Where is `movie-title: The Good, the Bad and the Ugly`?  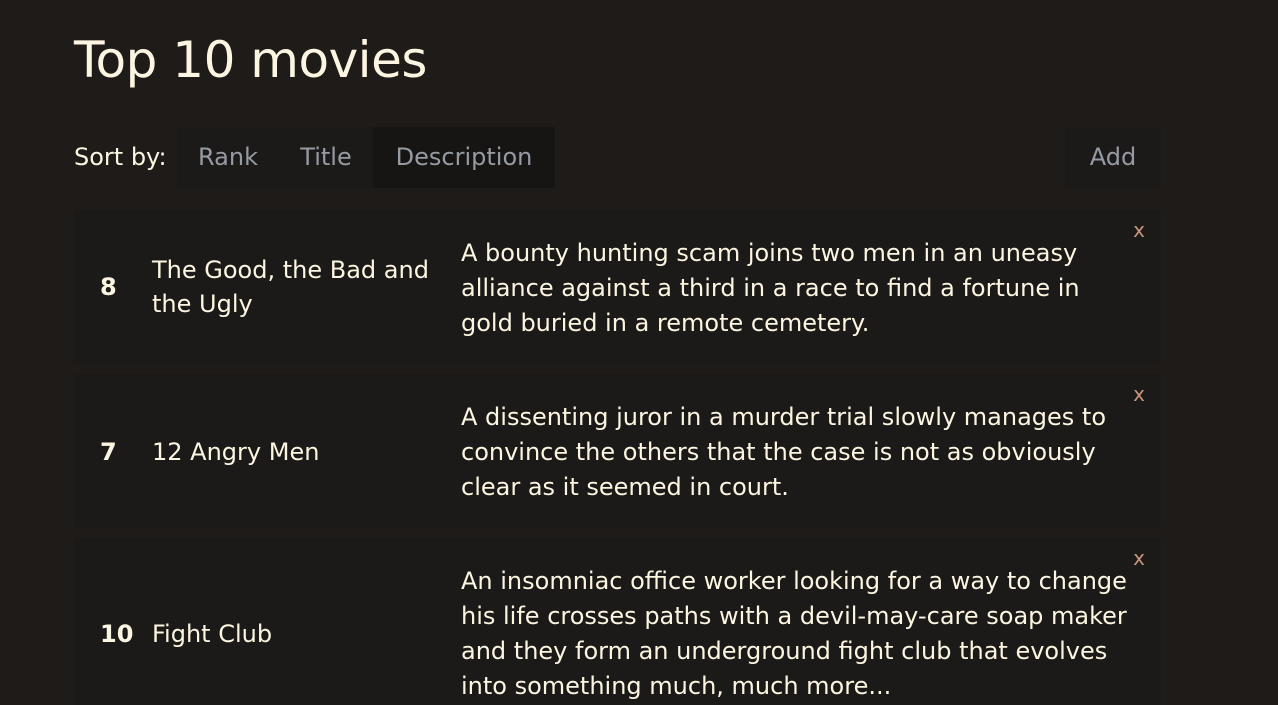
movie-title: The Good, the Bad and the Ugly is located at coordinates (290, 287).